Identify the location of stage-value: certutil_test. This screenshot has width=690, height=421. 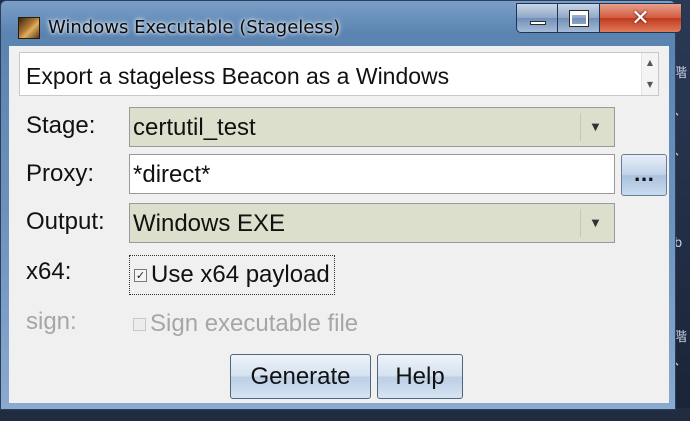
(194, 127).